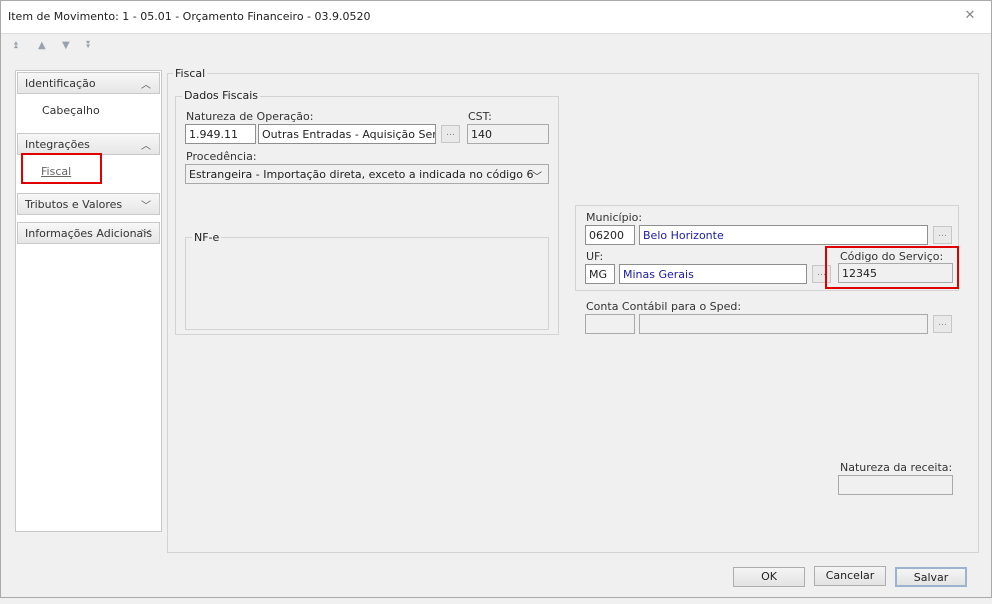  Describe the element at coordinates (783, 324) in the screenshot. I see `conta-contabil-desc-field` at that location.